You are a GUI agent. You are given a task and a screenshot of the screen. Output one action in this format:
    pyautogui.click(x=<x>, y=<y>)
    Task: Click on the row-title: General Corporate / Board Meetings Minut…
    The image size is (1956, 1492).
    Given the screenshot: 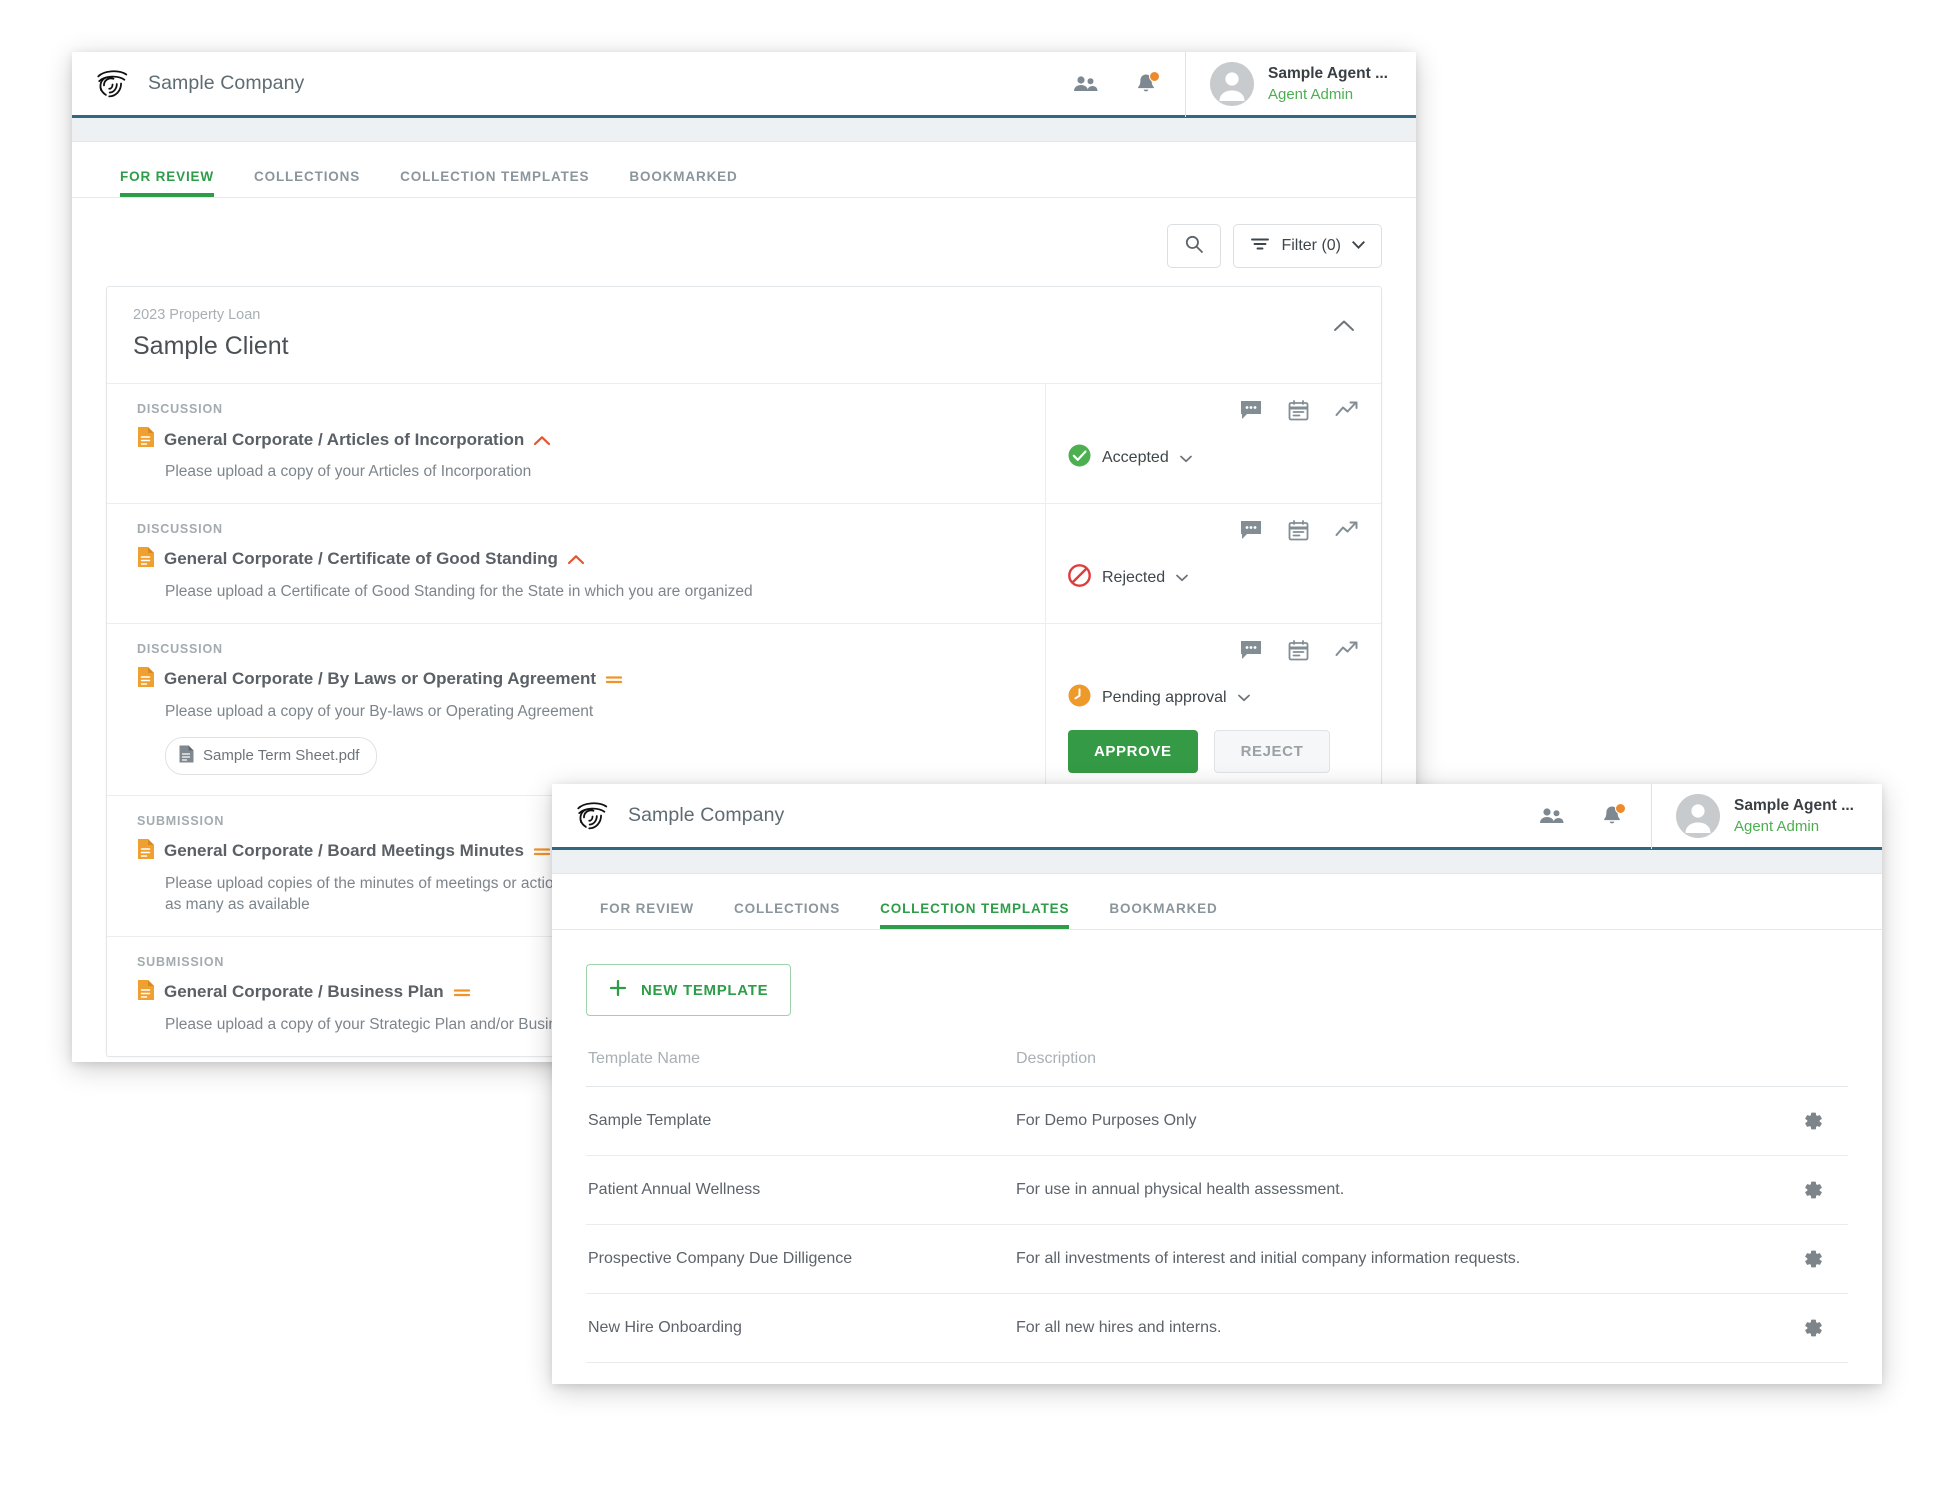 What is the action you would take?
    pyautogui.click(x=344, y=851)
    